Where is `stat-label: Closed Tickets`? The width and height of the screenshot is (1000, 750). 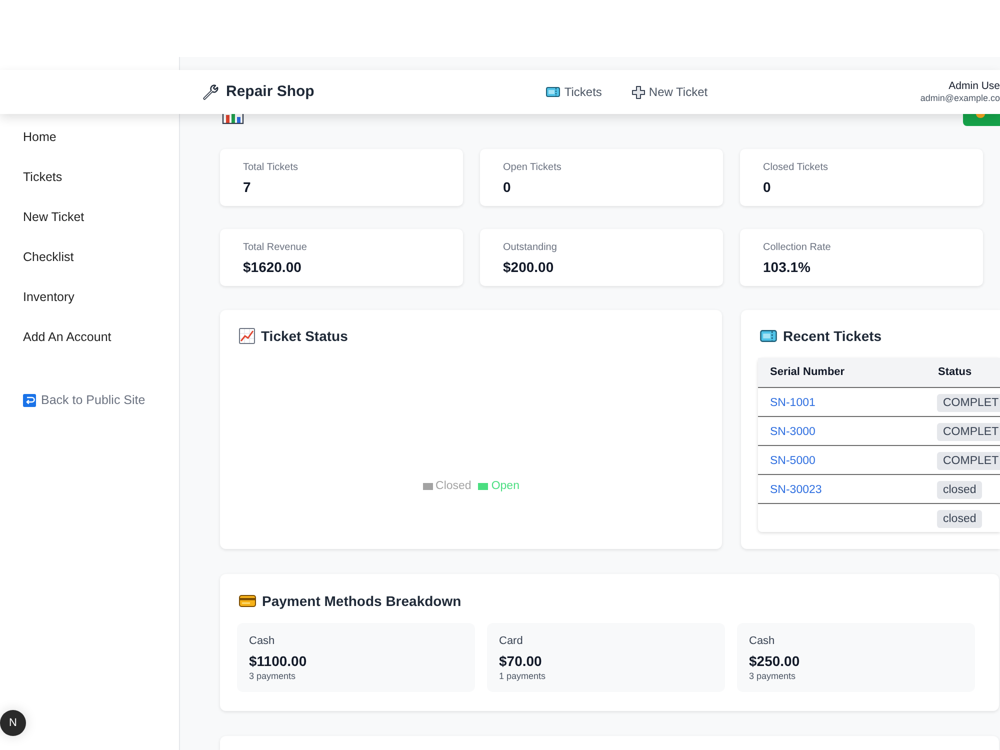 stat-label: Closed Tickets is located at coordinates (795, 168).